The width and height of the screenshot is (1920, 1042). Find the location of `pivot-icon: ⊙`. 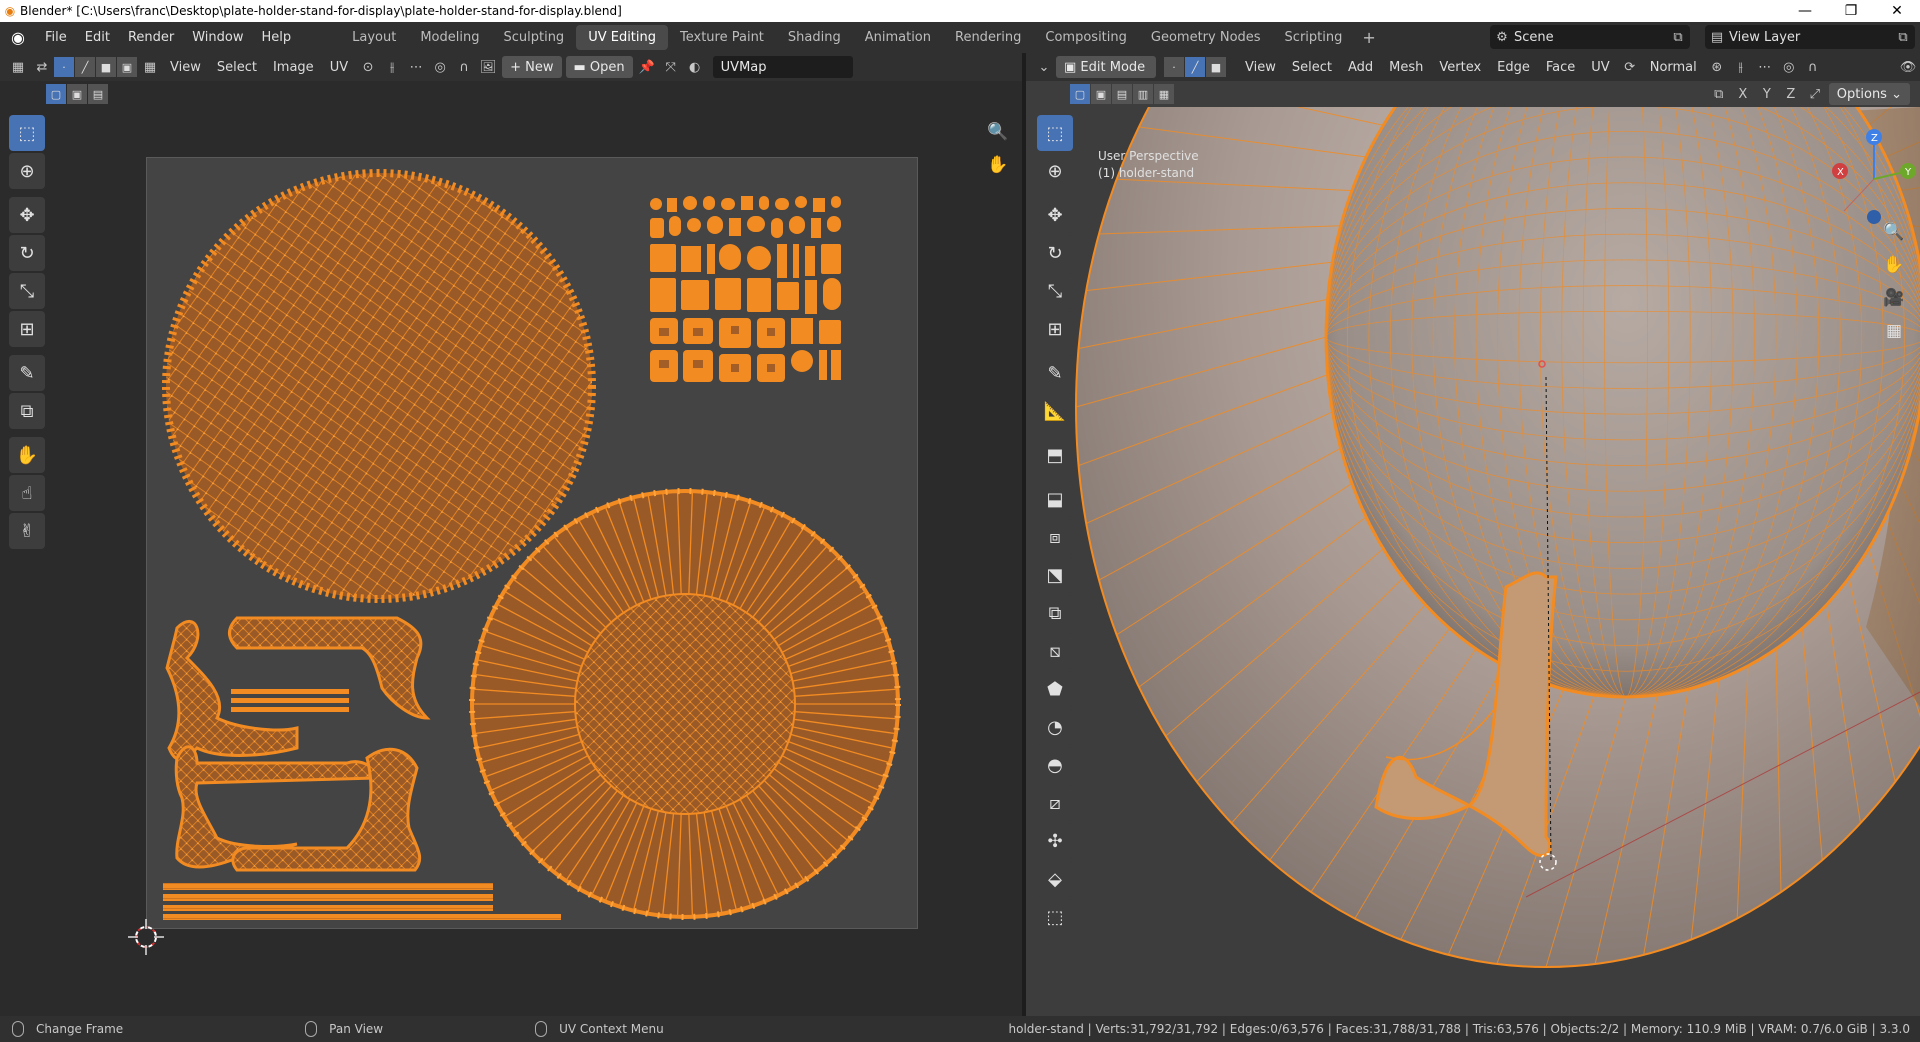

pivot-icon: ⊙ is located at coordinates (368, 67).